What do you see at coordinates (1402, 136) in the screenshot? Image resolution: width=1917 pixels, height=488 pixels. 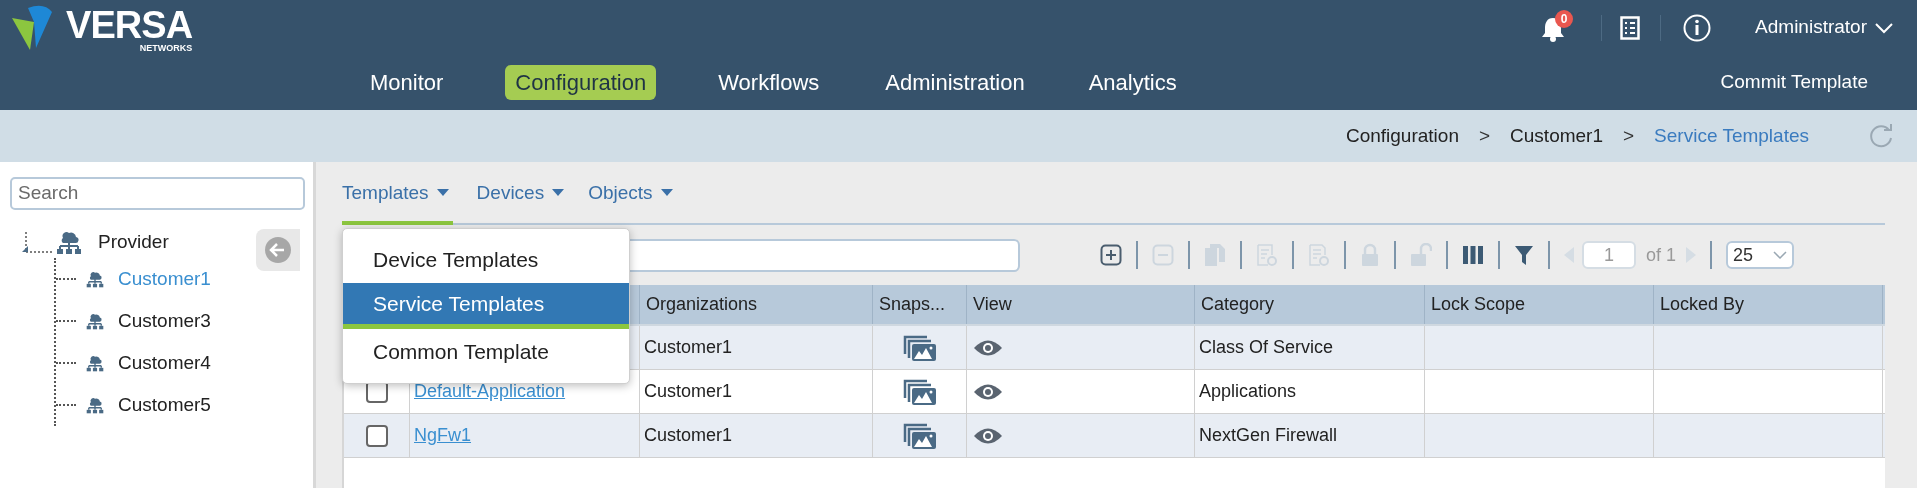 I see `breadcrumb-item: Configuration` at bounding box center [1402, 136].